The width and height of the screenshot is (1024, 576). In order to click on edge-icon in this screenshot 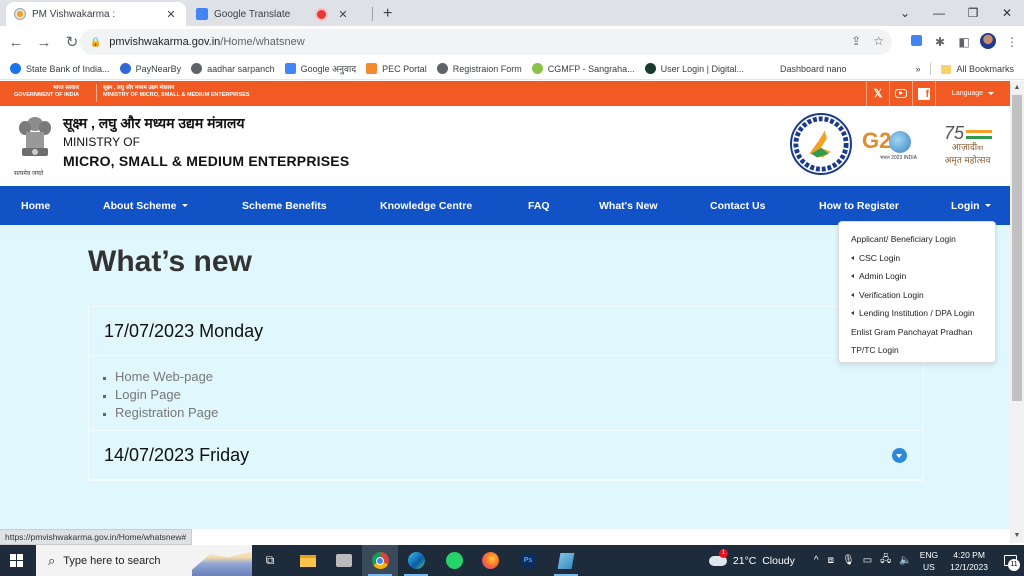, I will do `click(416, 560)`.